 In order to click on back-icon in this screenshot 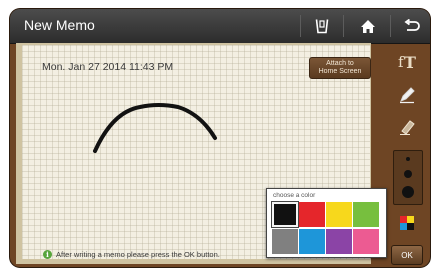, I will do `click(412, 26)`.